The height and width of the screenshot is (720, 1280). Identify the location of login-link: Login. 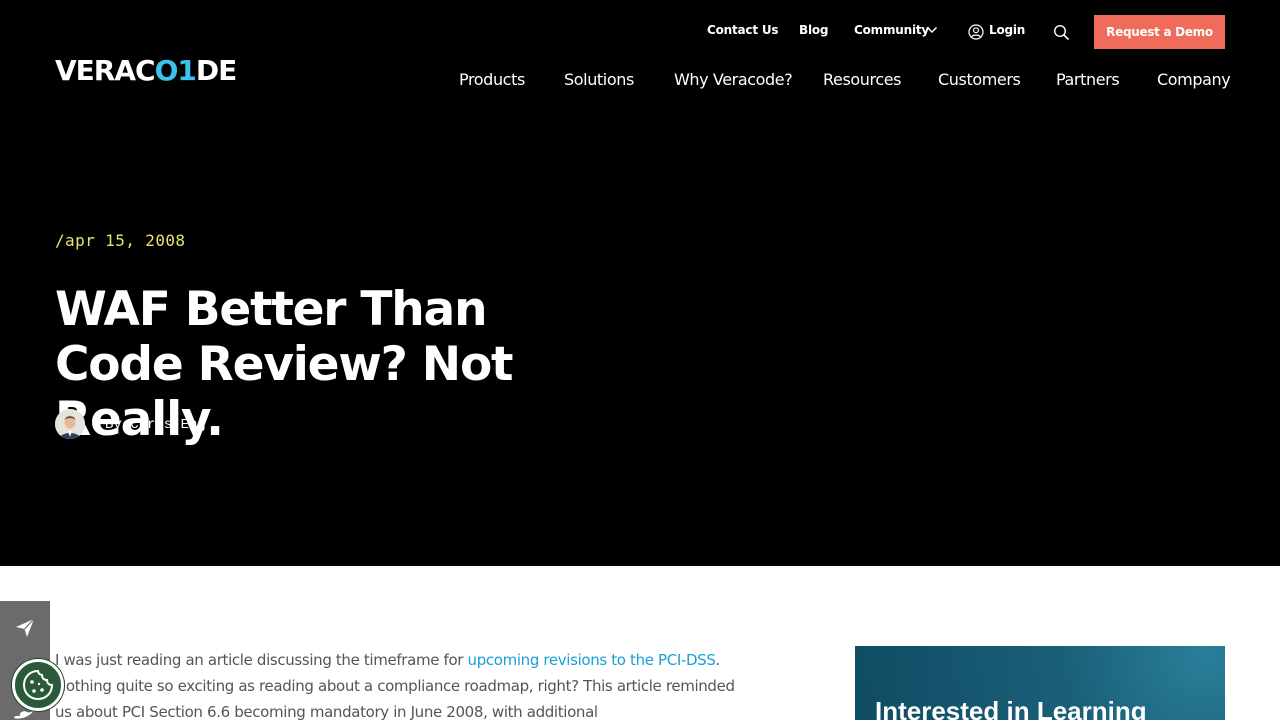
(1007, 30).